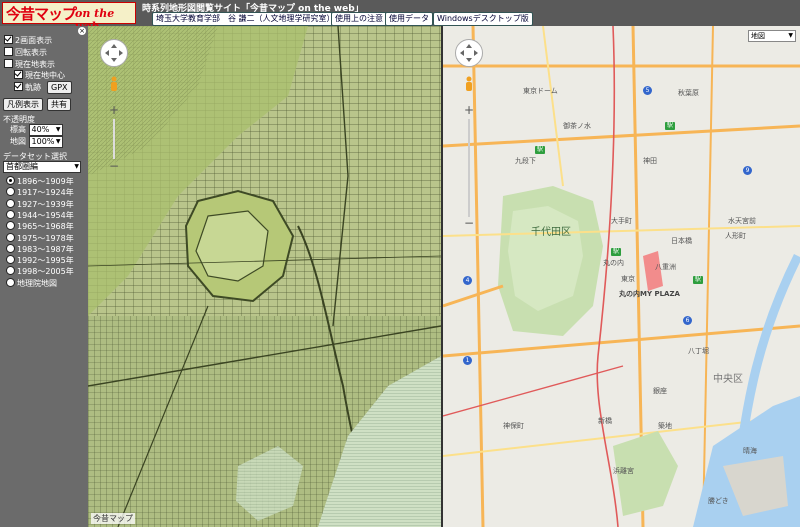 The image size is (800, 527). What do you see at coordinates (577, 126) in the screenshot?
I see `map-label-ochanomizu: 御茶ノ水` at bounding box center [577, 126].